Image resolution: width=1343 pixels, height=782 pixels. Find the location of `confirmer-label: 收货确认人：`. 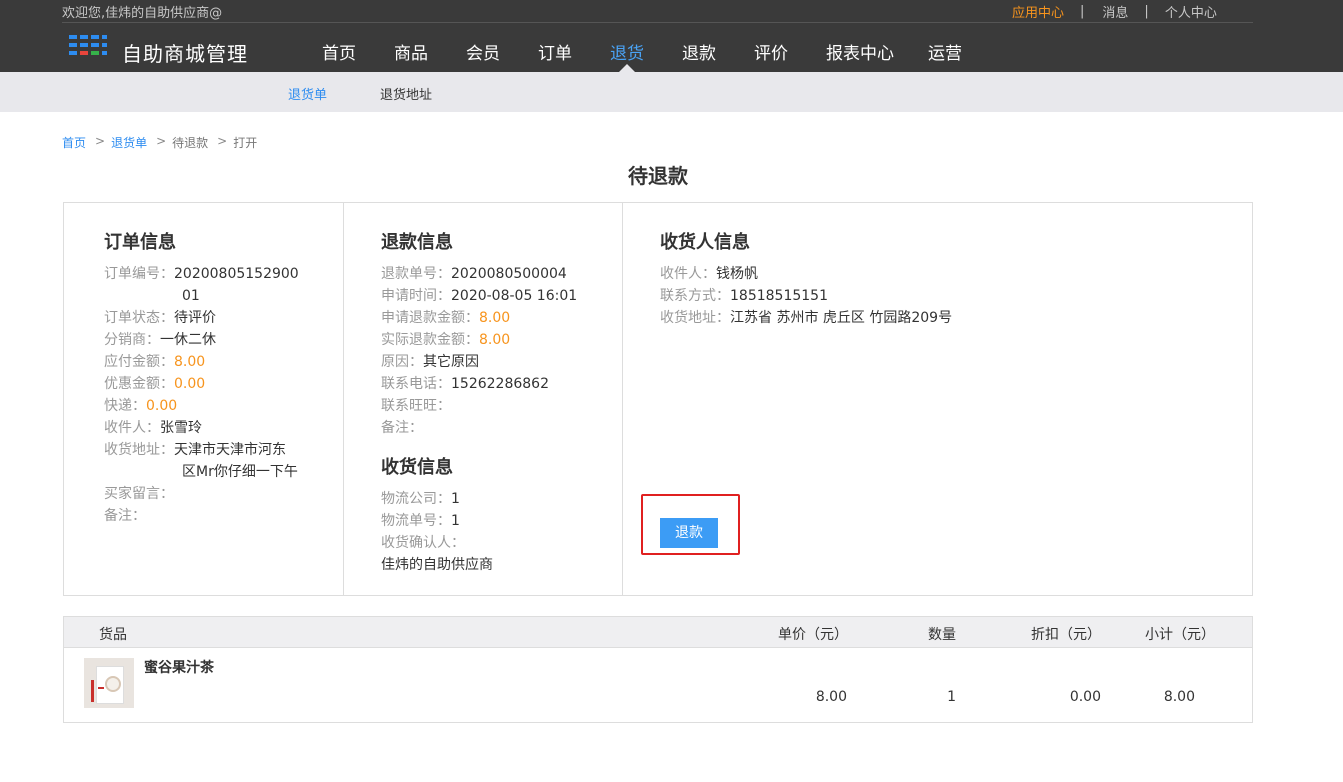

confirmer-label: 收货确认人： is located at coordinates (423, 543).